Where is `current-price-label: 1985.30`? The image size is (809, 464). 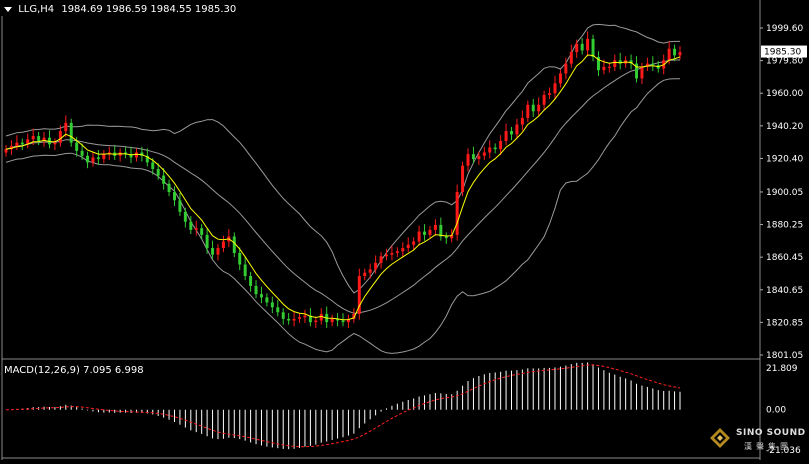 current-price-label: 1985.30 is located at coordinates (782, 53).